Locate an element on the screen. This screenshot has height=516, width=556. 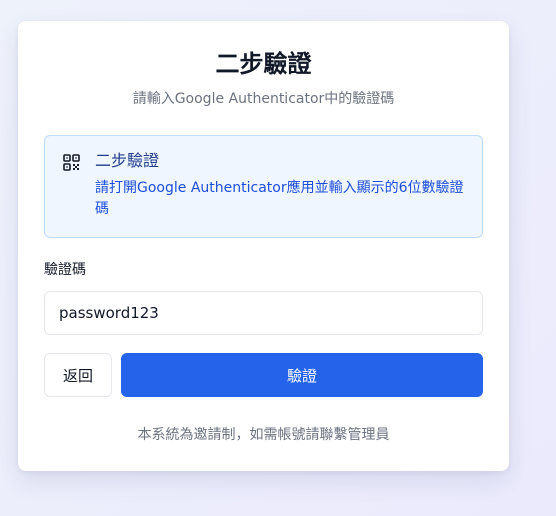
qr-code-icon is located at coordinates (71, 162).